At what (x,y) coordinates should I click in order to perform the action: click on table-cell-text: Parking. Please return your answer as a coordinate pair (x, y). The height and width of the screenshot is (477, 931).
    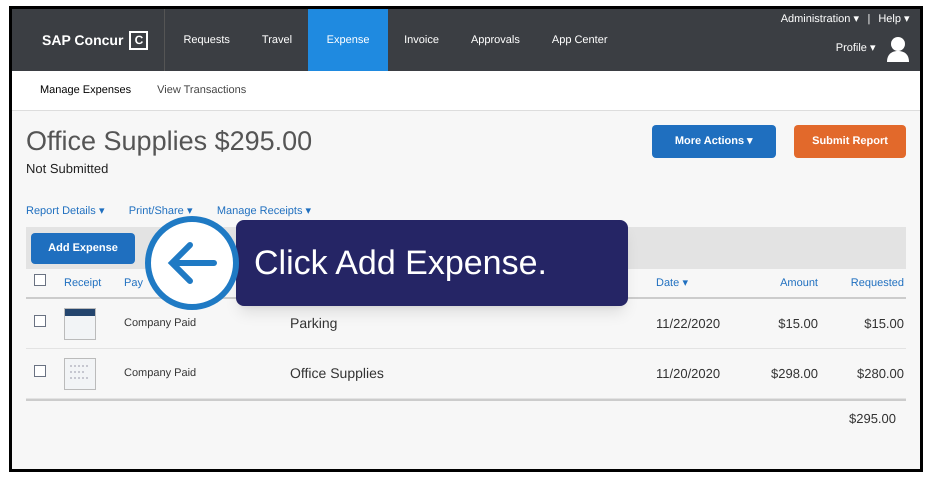
    Looking at the image, I should click on (314, 323).